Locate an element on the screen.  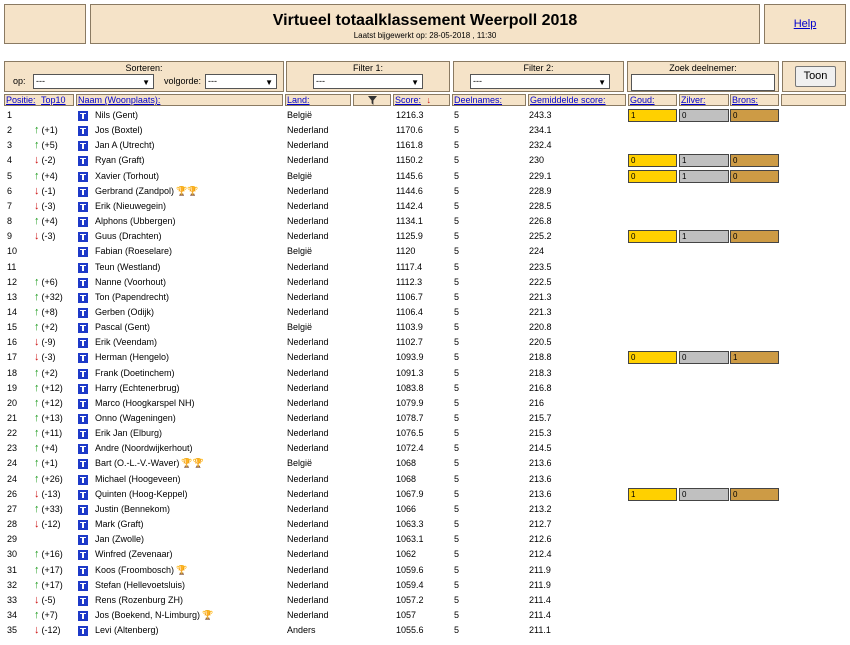
row-name: Bart (O.-L.-V.-Waver) 🏆🏆 is located at coordinates (149, 463).